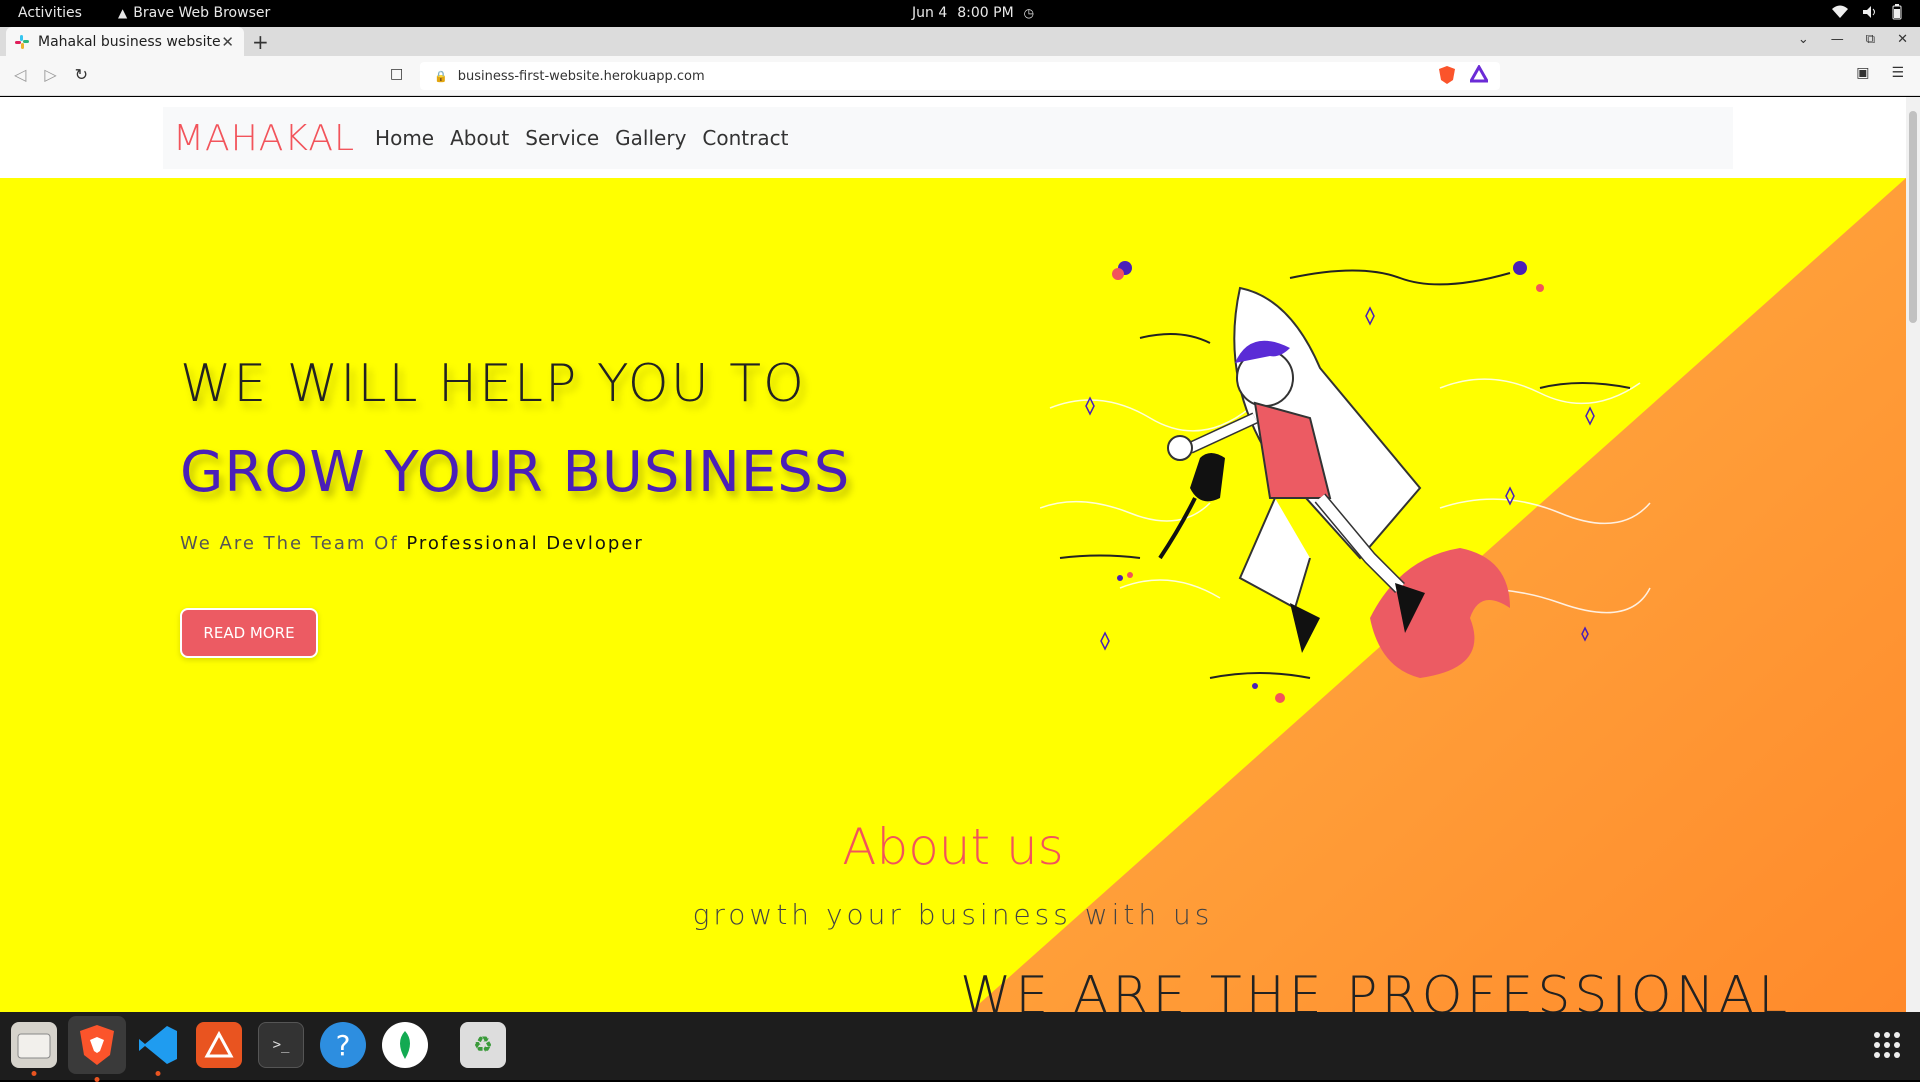  I want to click on close-window-button: ✕, so click(1902, 39).